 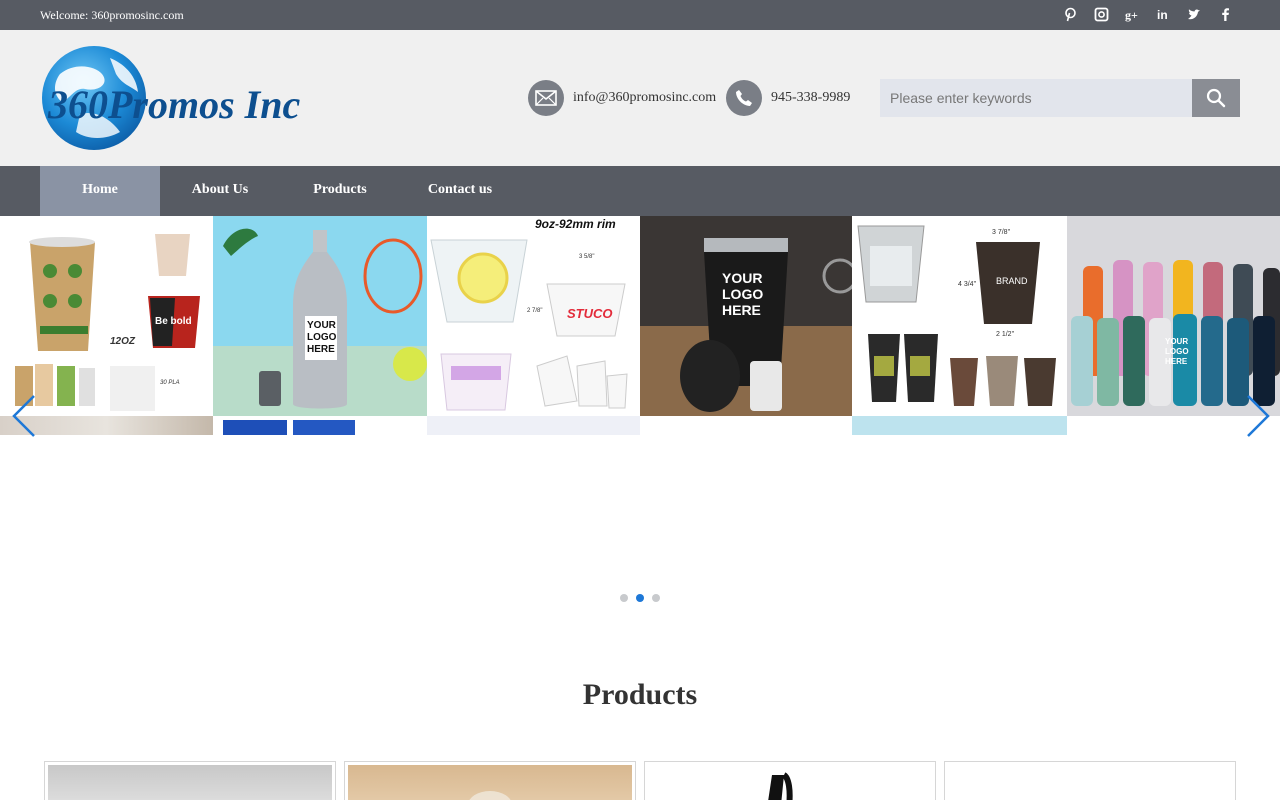 I want to click on search-bar, so click(x=1060, y=98).